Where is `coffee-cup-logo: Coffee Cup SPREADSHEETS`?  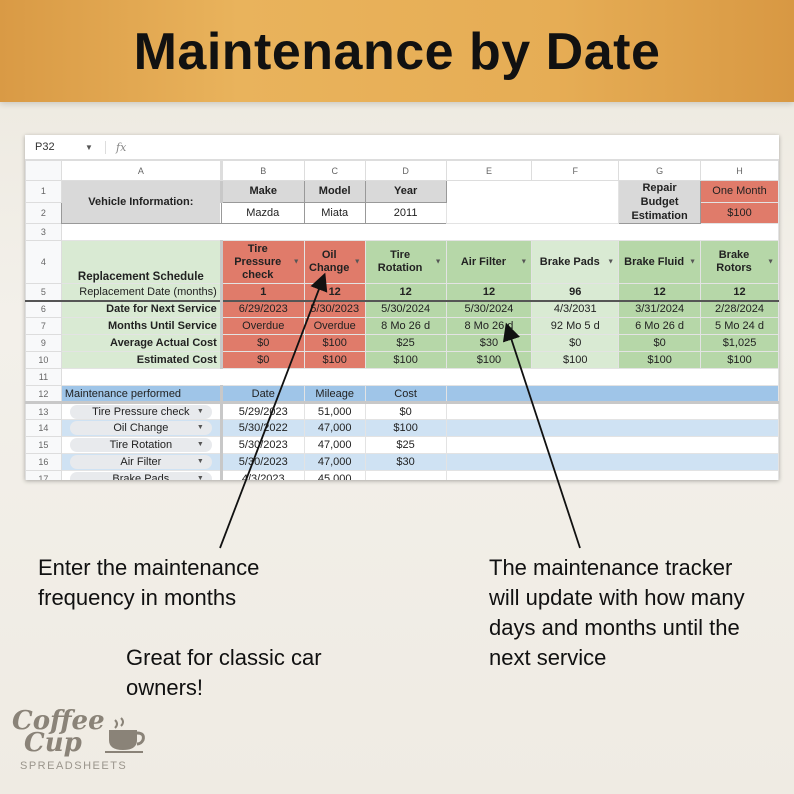 coffee-cup-logo: Coffee Cup SPREADSHEETS is located at coordinates (80, 740).